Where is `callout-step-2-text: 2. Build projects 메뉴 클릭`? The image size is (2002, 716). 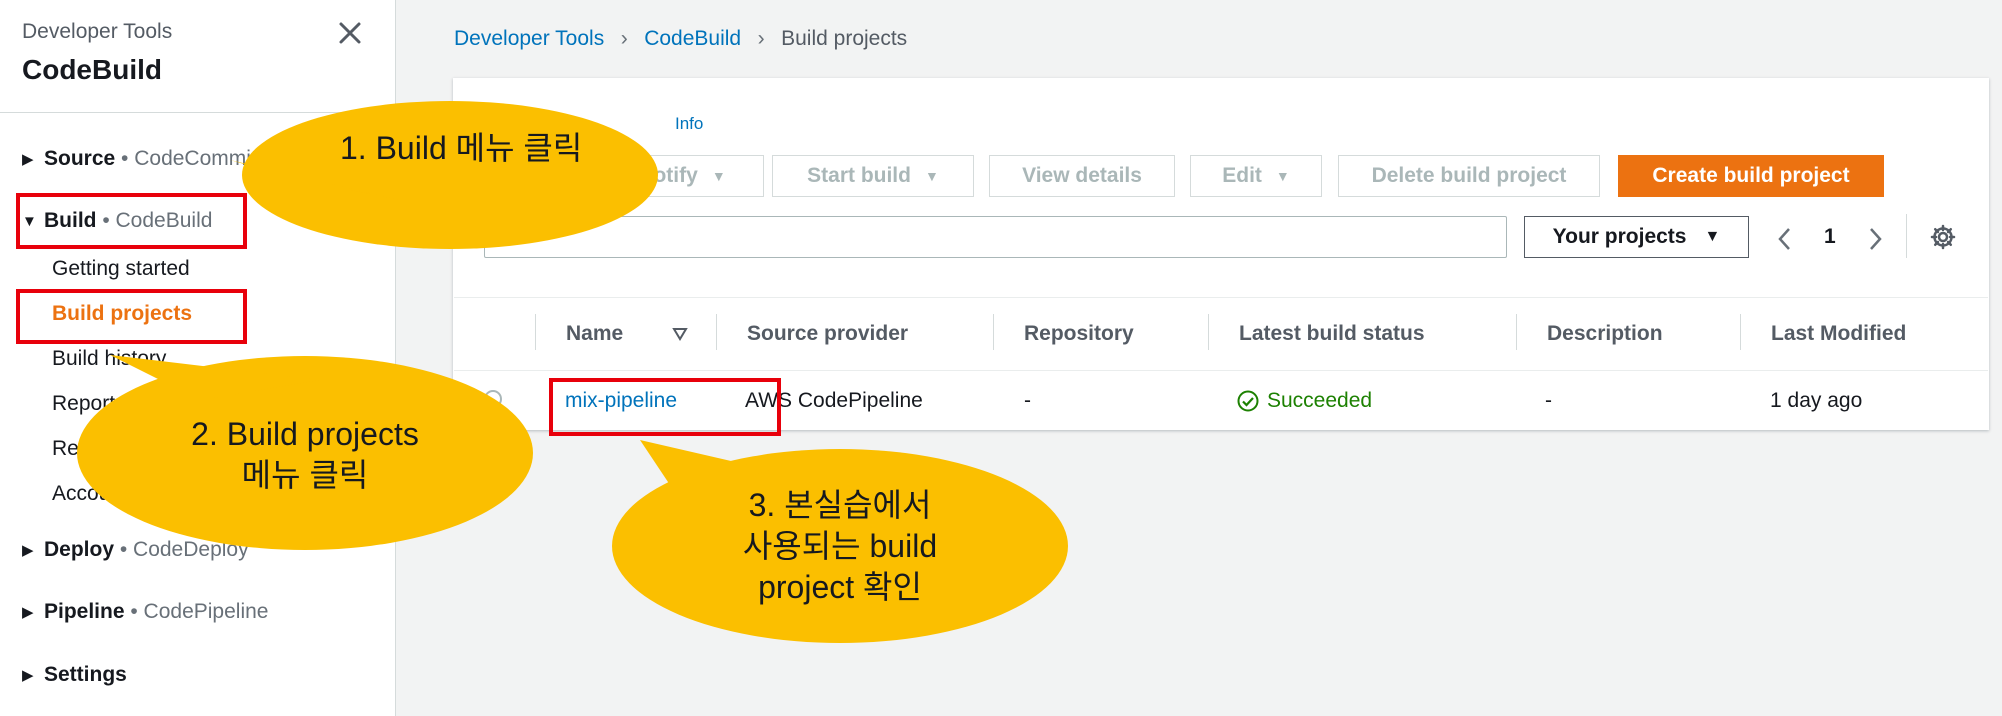
callout-step-2-text: 2. Build projects 메뉴 클릭 is located at coordinates (305, 455).